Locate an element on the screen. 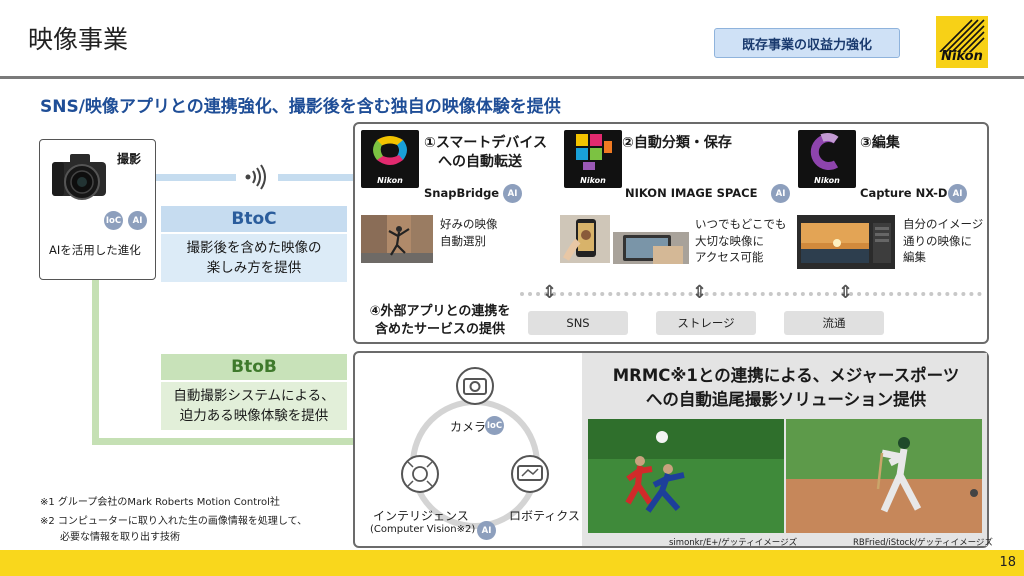 The image size is (1024, 576). photo-credit-right: RBFried/iStock/ゲッティイメージズ is located at coordinates (923, 543).